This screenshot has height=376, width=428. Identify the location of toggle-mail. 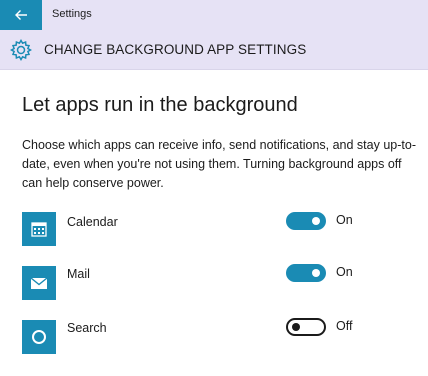
(306, 273).